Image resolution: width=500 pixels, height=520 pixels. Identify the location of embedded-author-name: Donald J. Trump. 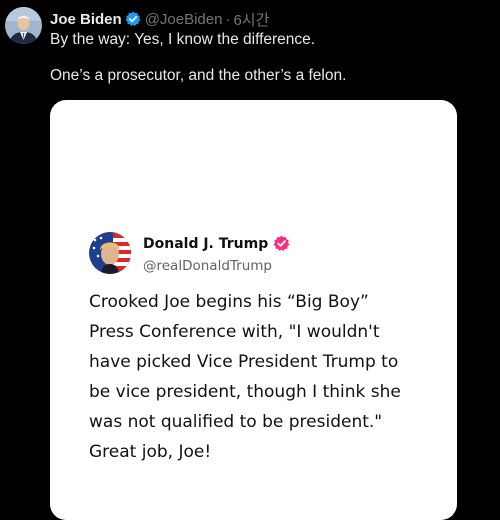
(206, 243).